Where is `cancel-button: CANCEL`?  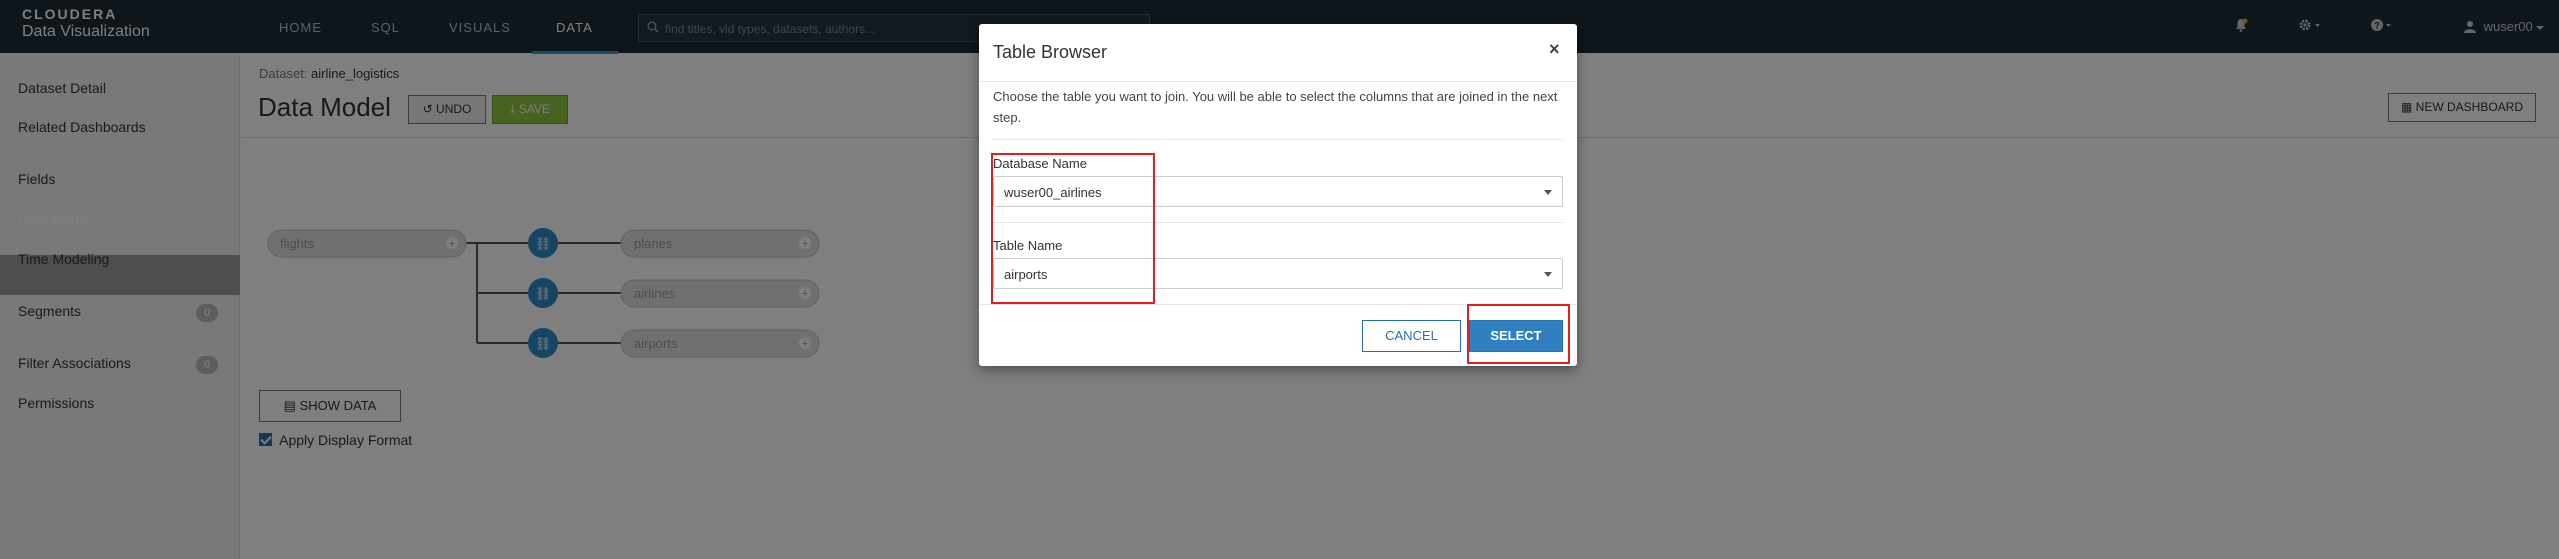
cancel-button: CANCEL is located at coordinates (1411, 336).